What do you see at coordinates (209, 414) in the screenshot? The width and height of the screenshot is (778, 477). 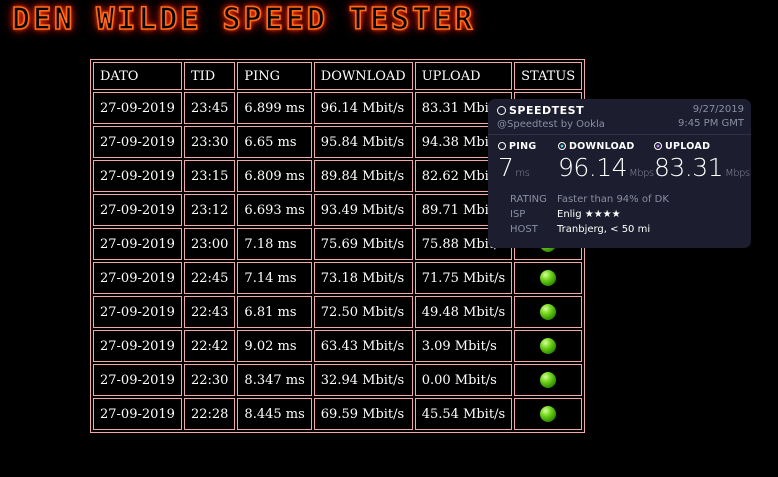 I see `cell-tid: 22:28` at bounding box center [209, 414].